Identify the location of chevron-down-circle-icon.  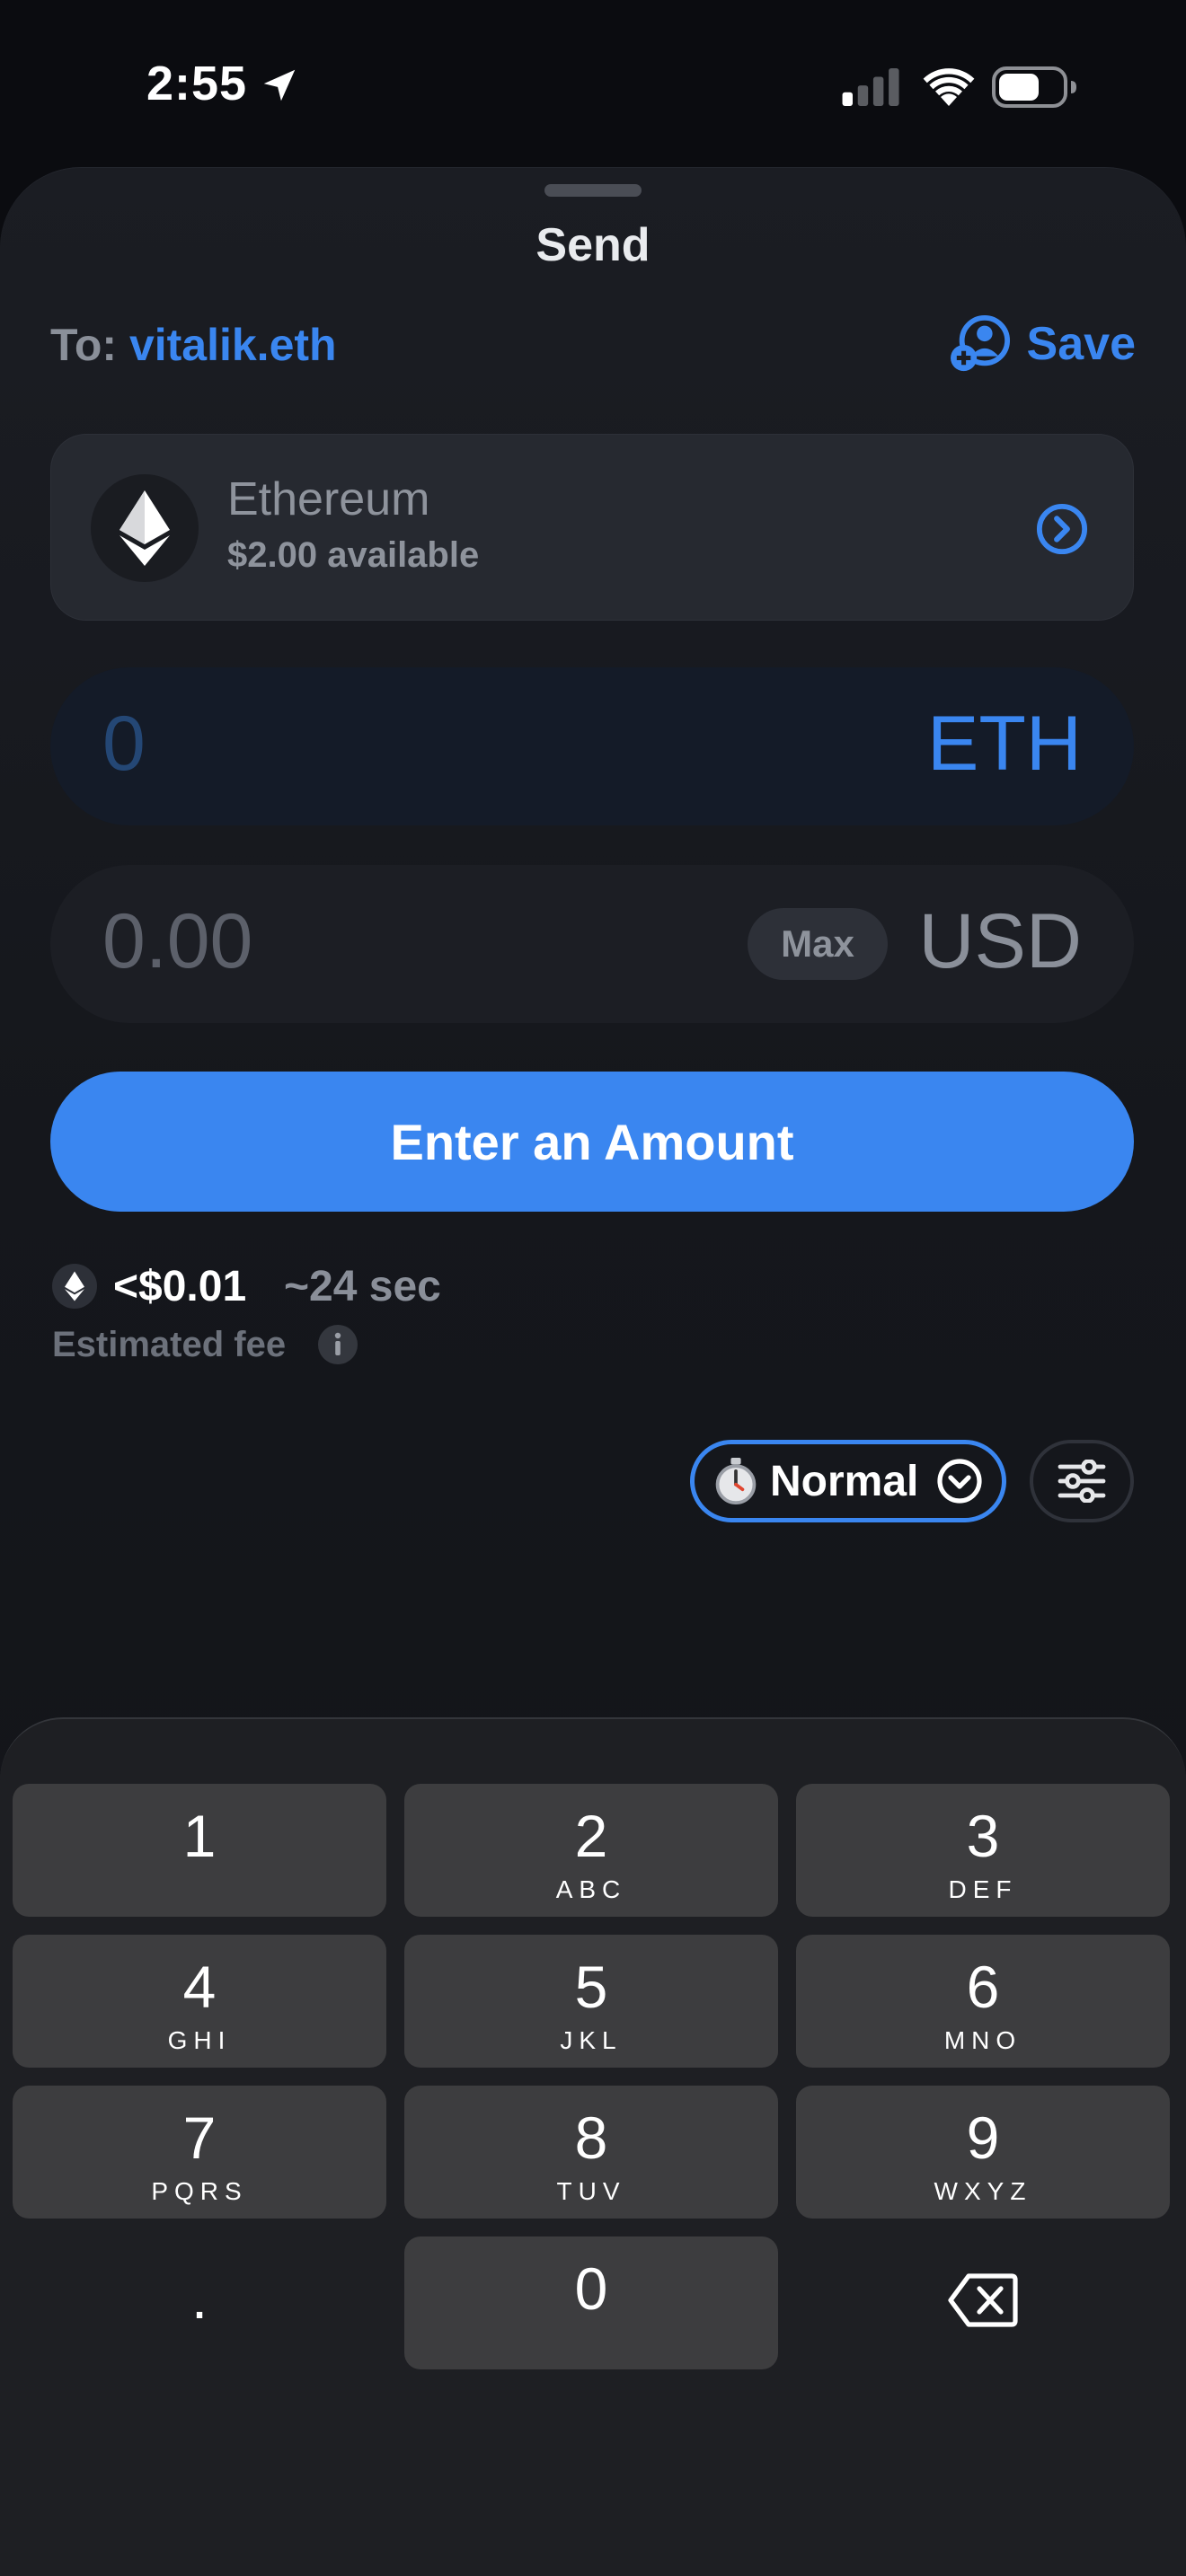
(959, 1481).